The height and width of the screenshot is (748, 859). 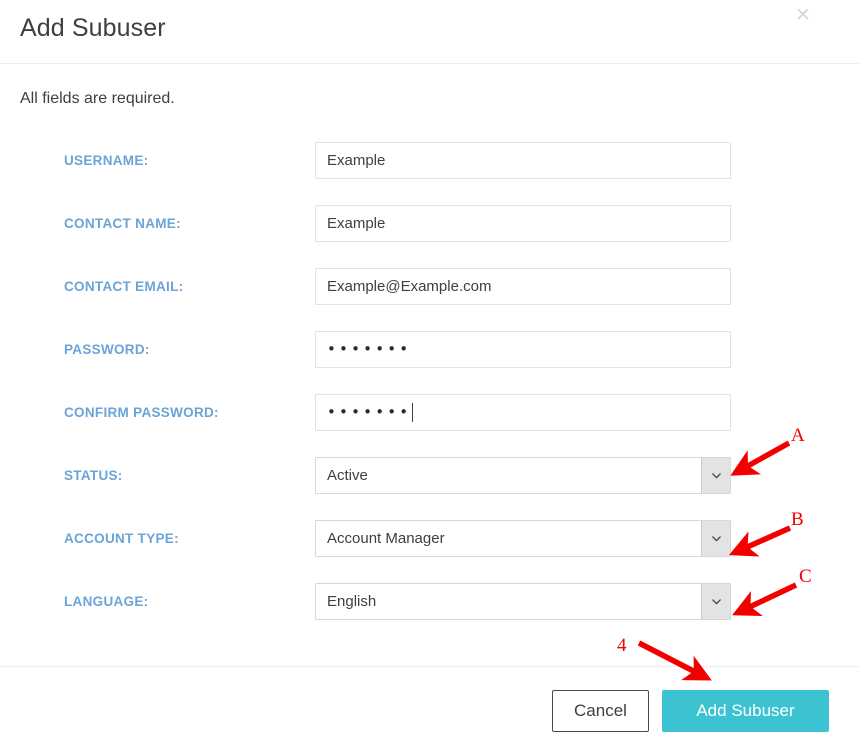 I want to click on page-title: Add Subuser, so click(x=93, y=28).